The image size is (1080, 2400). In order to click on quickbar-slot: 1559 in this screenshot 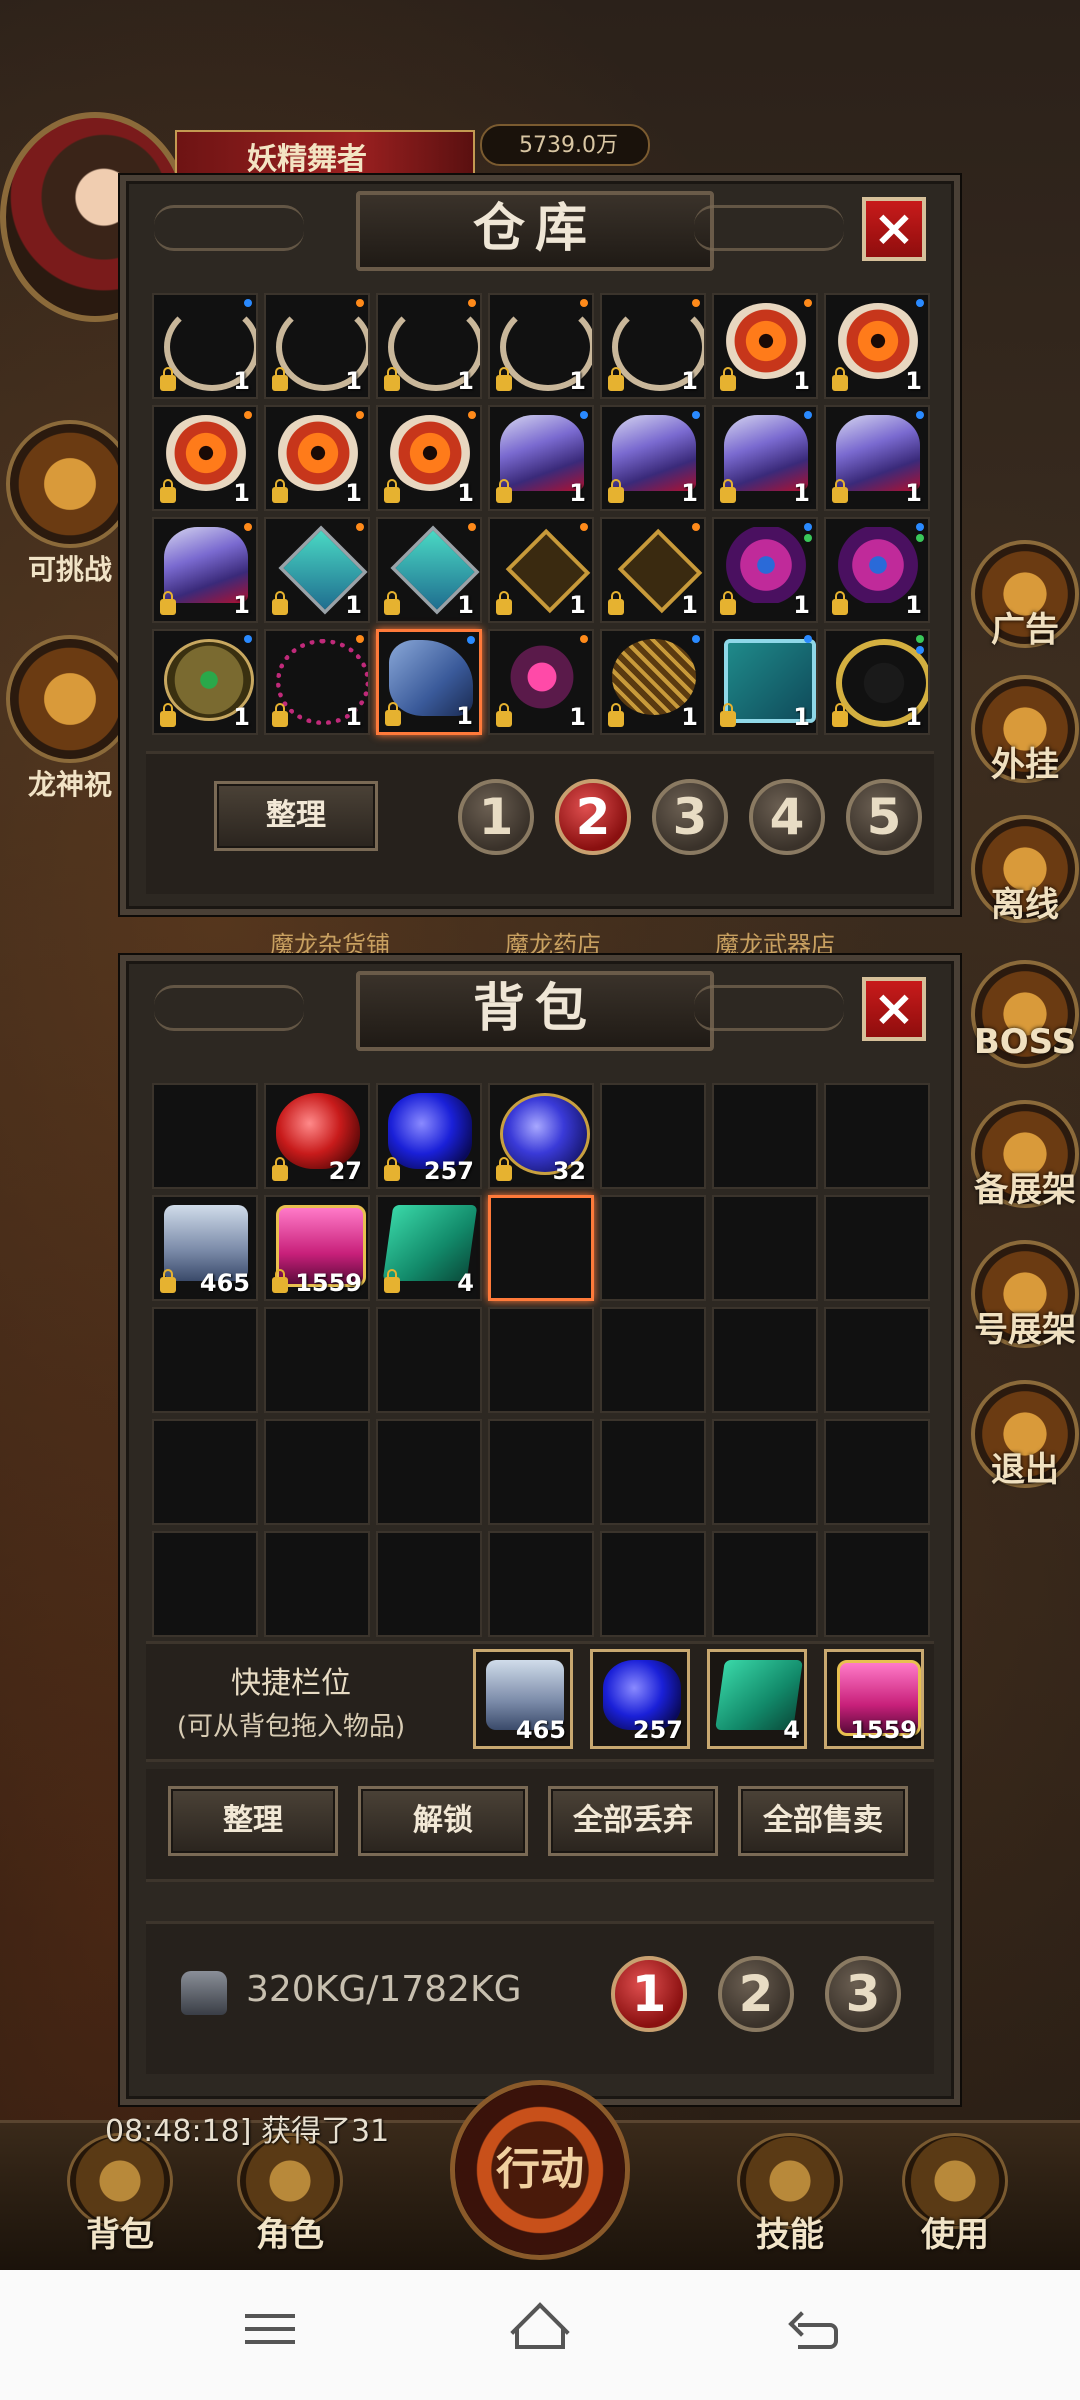, I will do `click(874, 1699)`.